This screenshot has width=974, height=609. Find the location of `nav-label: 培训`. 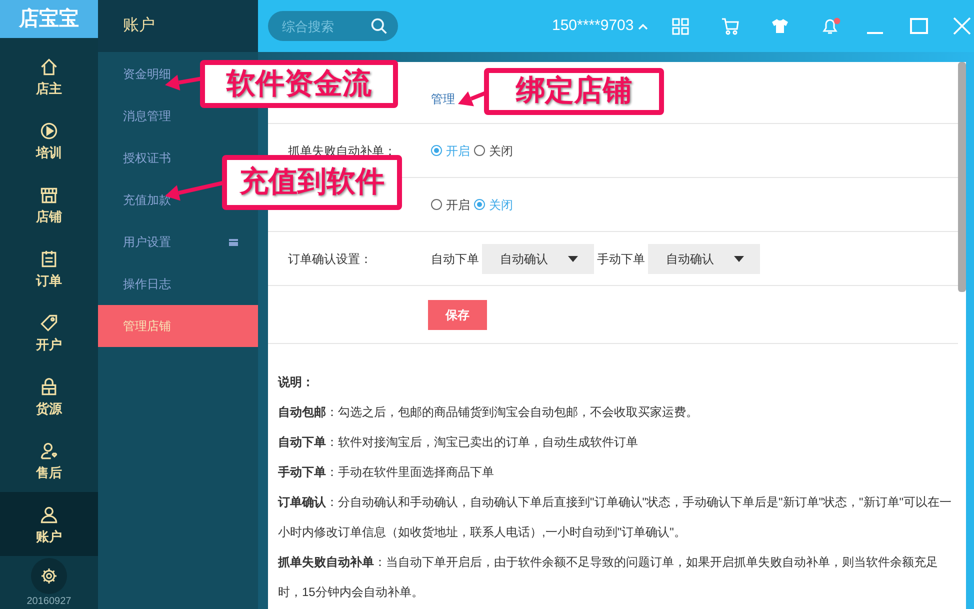

nav-label: 培训 is located at coordinates (49, 152).